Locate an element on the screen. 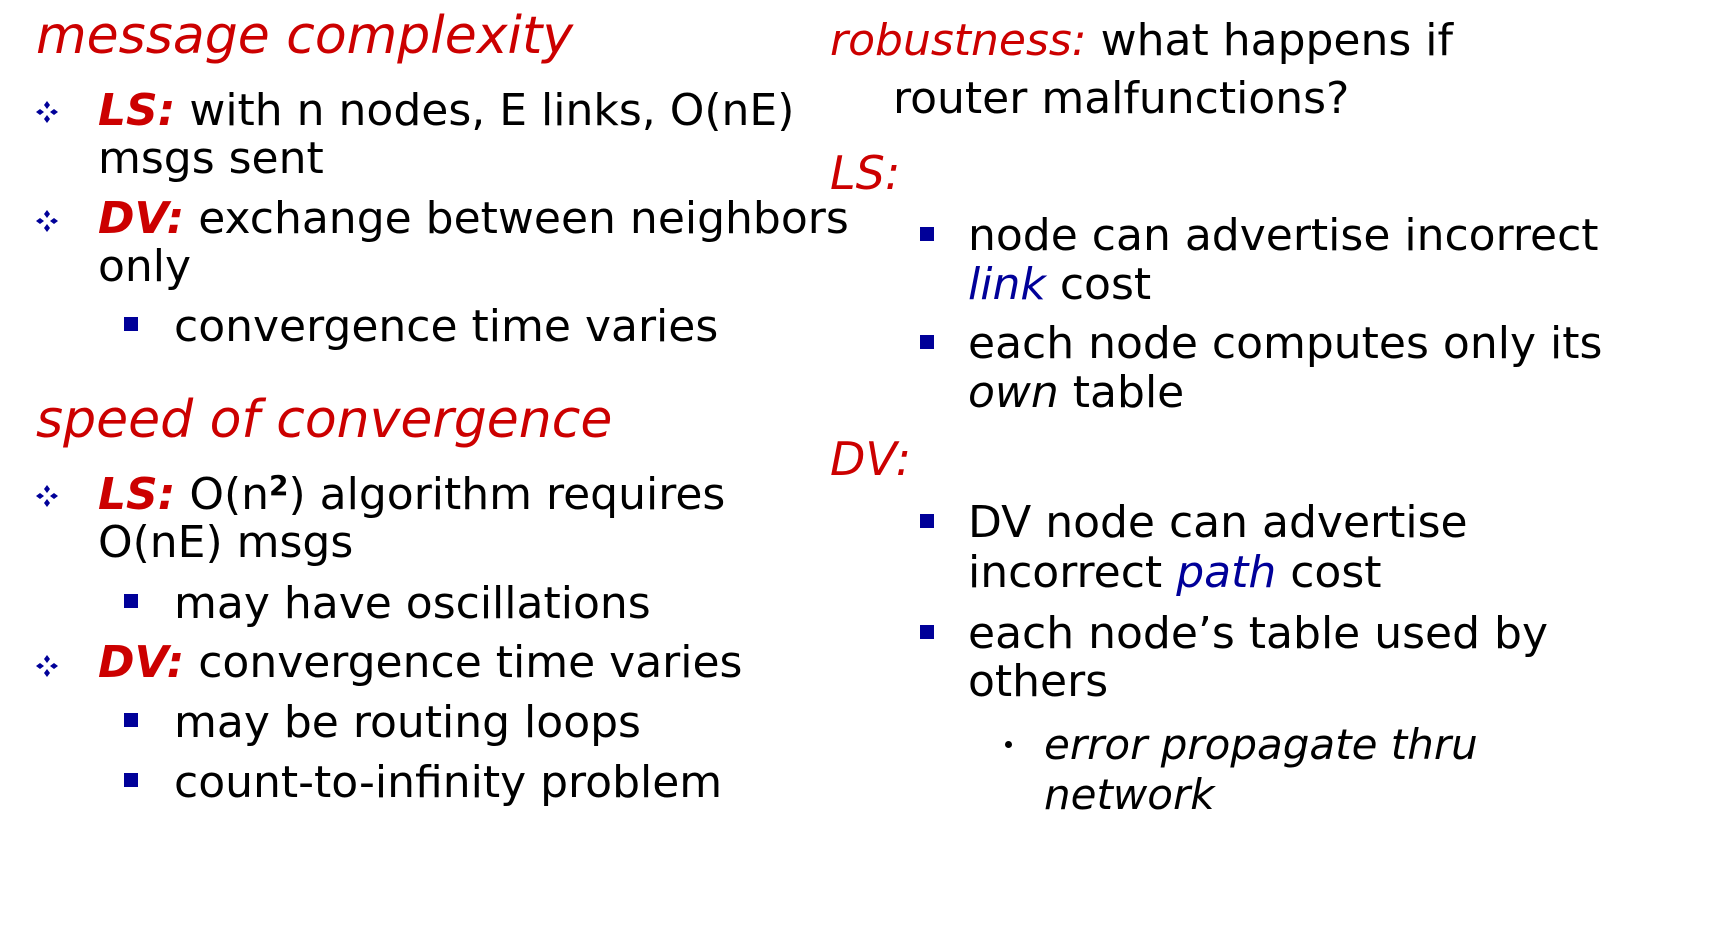 This screenshot has width=1730, height=936. heading-message-complexity: message complexity is located at coordinates (305, 36).